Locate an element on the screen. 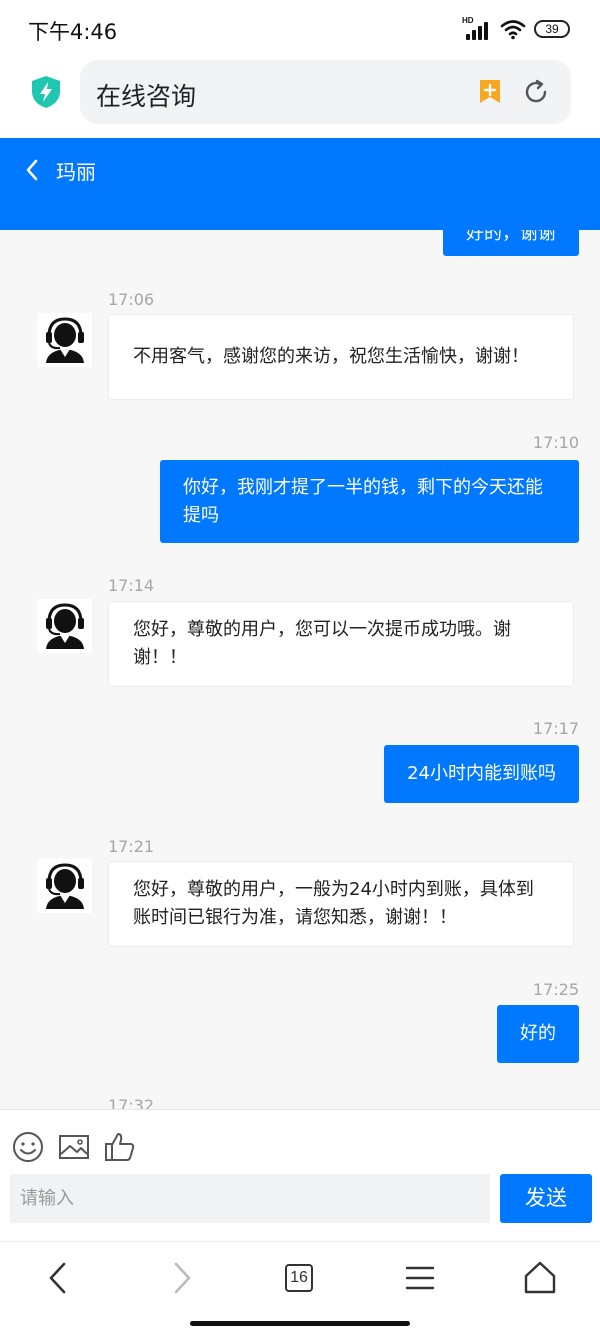 Image resolution: width=600 pixels, height=1333 pixels. menu-icon is located at coordinates (420, 1278).